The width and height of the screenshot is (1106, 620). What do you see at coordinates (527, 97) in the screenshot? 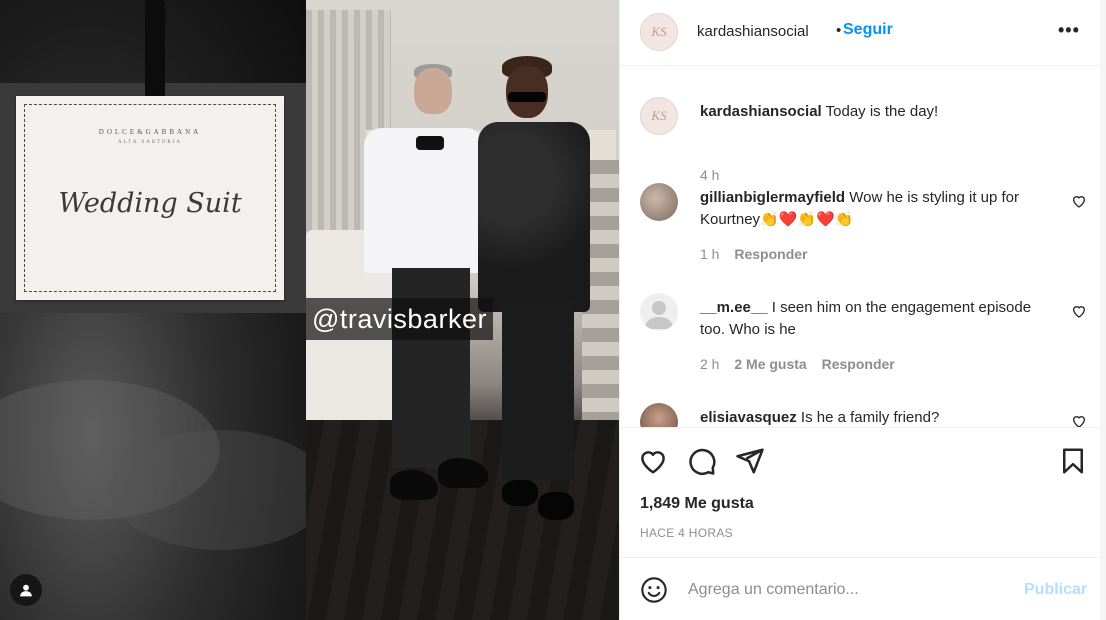
I see `sunglasses` at bounding box center [527, 97].